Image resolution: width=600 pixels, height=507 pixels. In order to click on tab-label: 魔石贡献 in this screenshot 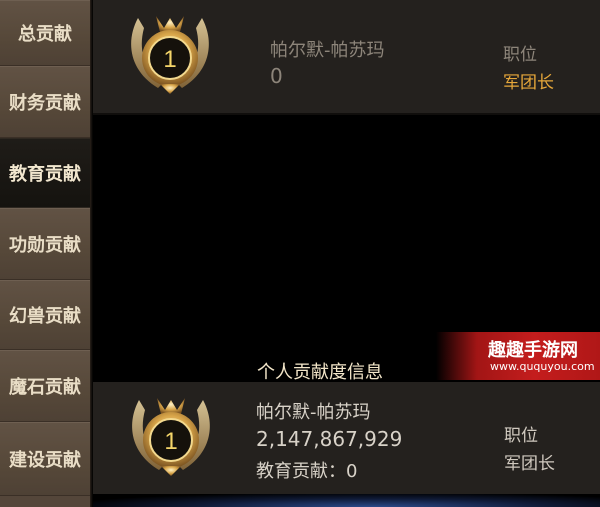, I will do `click(45, 387)`.